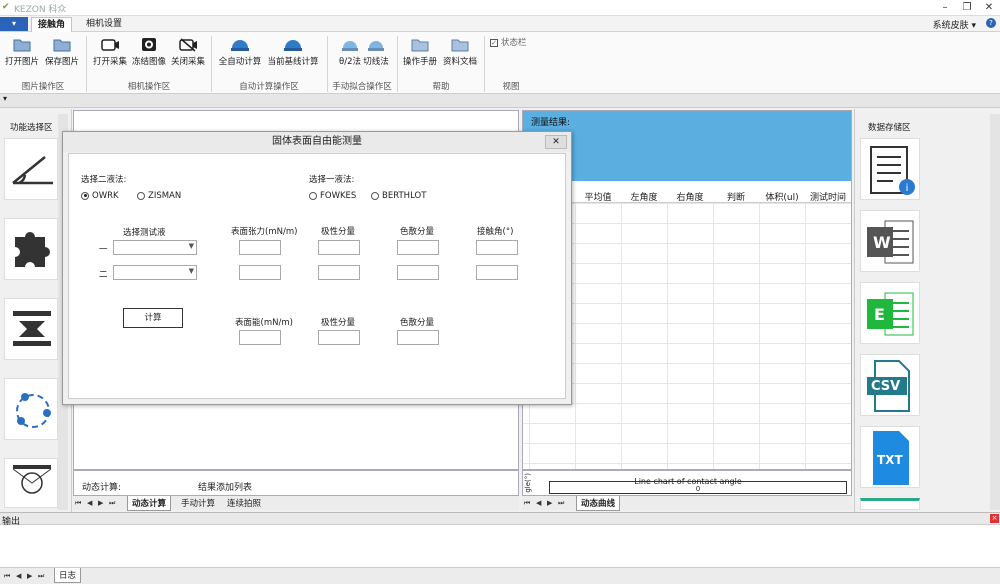 This screenshot has width=1000, height=584. Describe the element at coordinates (188, 55) in the screenshot. I see `close-capture-button: 关闭采集` at that location.